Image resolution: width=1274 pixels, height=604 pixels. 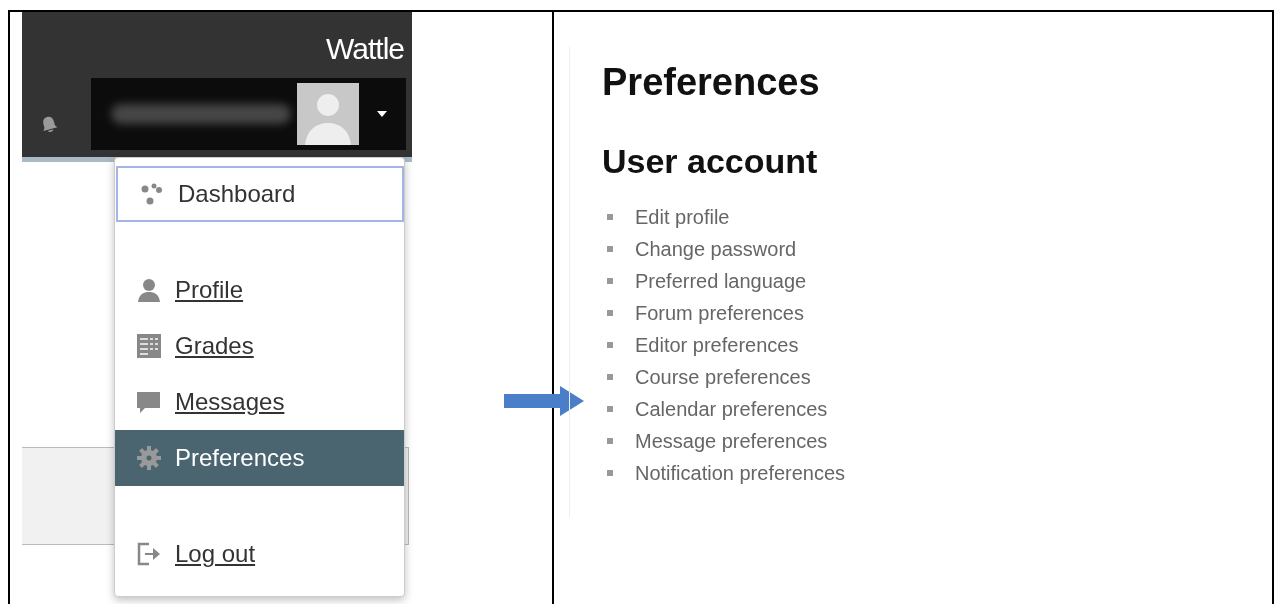 What do you see at coordinates (49, 124) in the screenshot?
I see `bell-icon` at bounding box center [49, 124].